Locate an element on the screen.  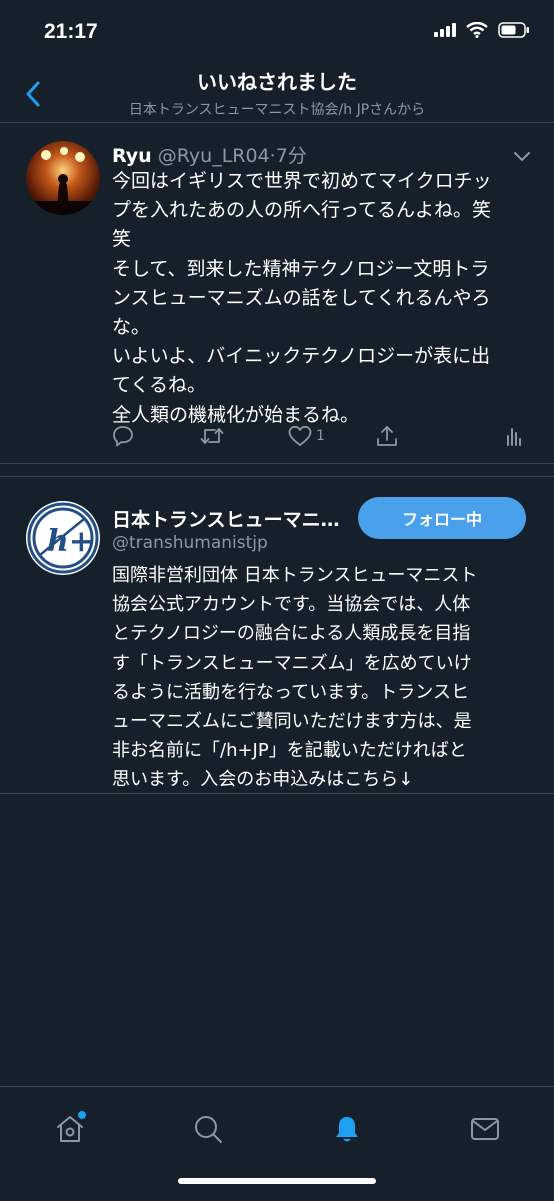
system-icons is located at coordinates (482, 30).